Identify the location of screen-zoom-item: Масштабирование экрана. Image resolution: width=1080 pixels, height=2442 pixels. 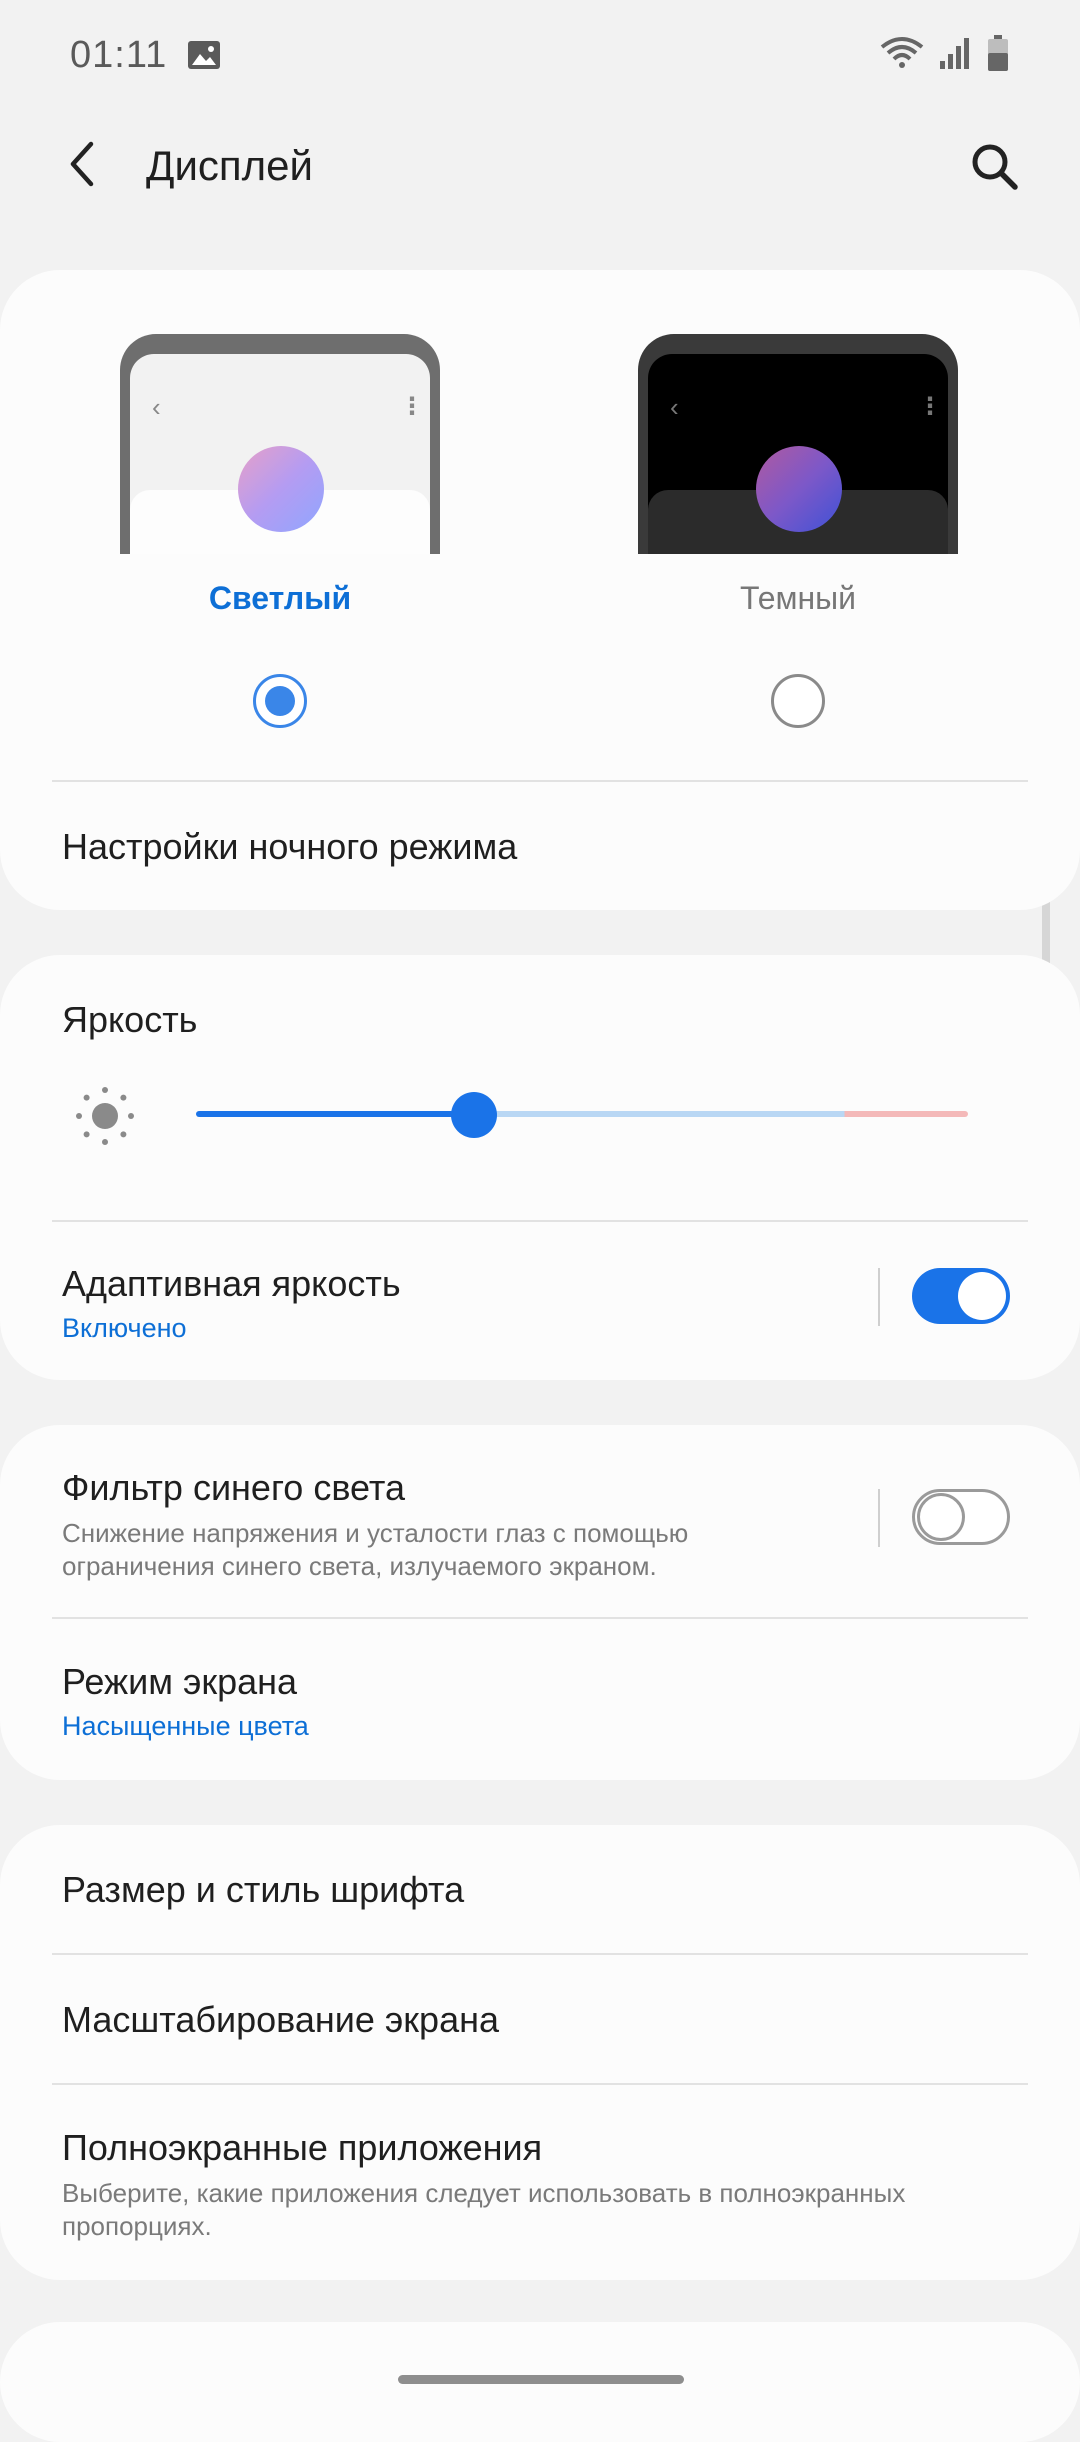
(280, 2020).